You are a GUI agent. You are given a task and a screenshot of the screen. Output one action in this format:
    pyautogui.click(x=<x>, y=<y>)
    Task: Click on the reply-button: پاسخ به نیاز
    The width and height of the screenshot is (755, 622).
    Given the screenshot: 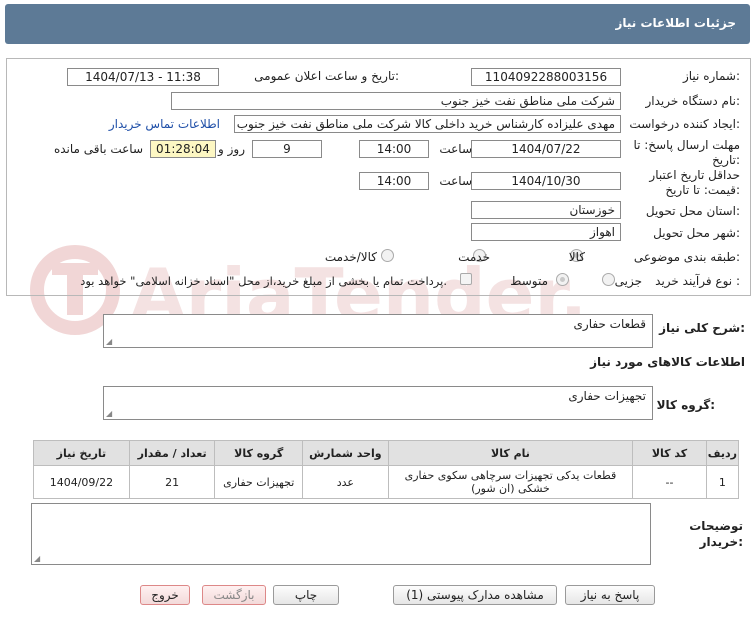 What is the action you would take?
    pyautogui.click(x=610, y=595)
    